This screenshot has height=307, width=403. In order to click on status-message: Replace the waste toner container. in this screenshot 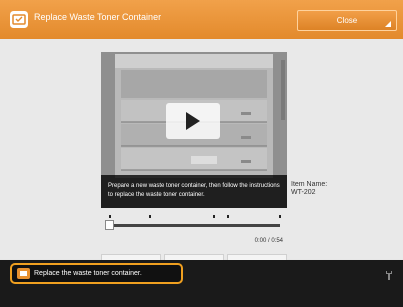, I will do `click(96, 273)`.